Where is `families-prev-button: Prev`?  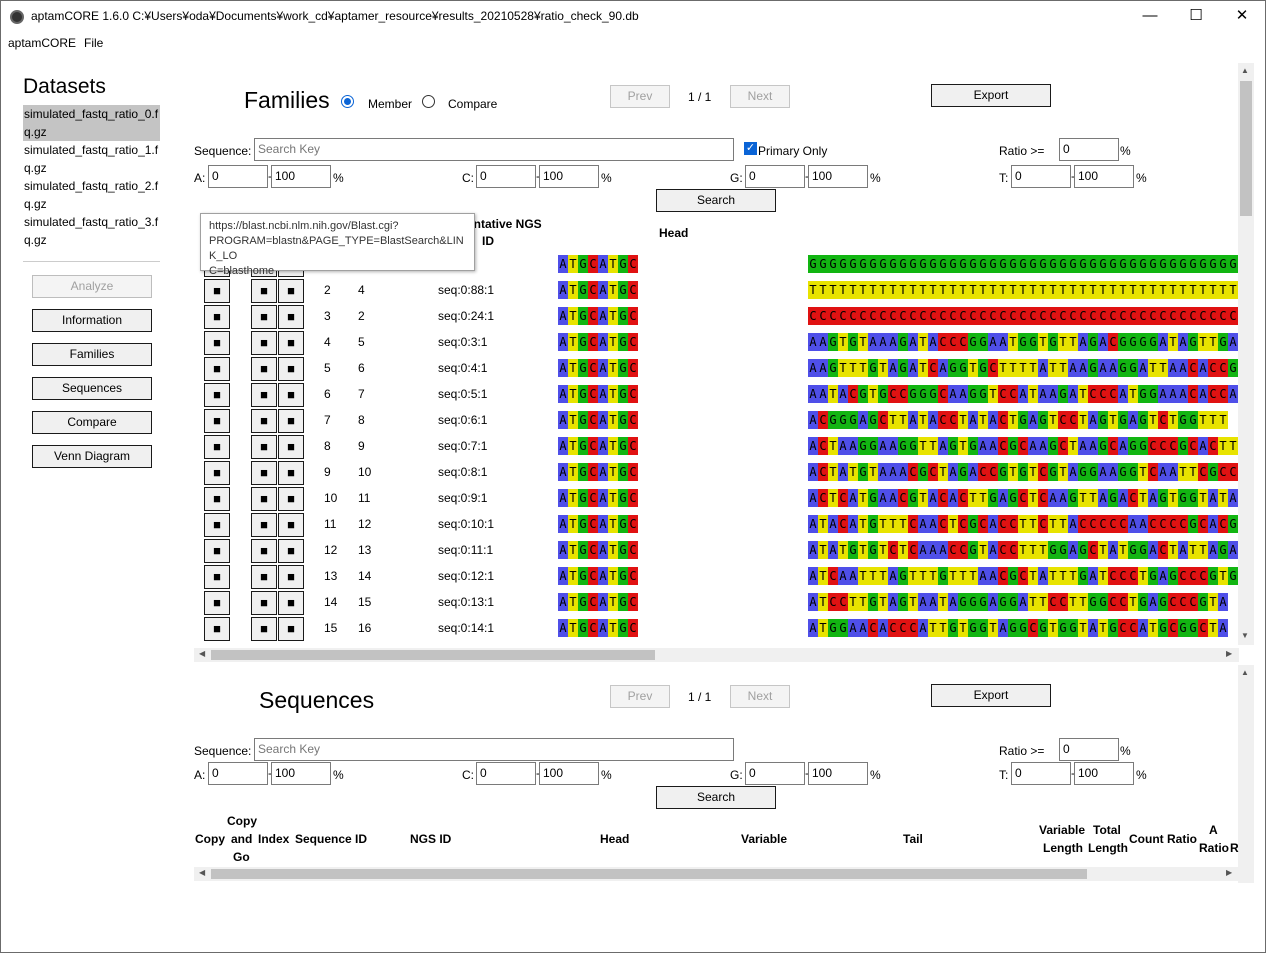 families-prev-button: Prev is located at coordinates (640, 96).